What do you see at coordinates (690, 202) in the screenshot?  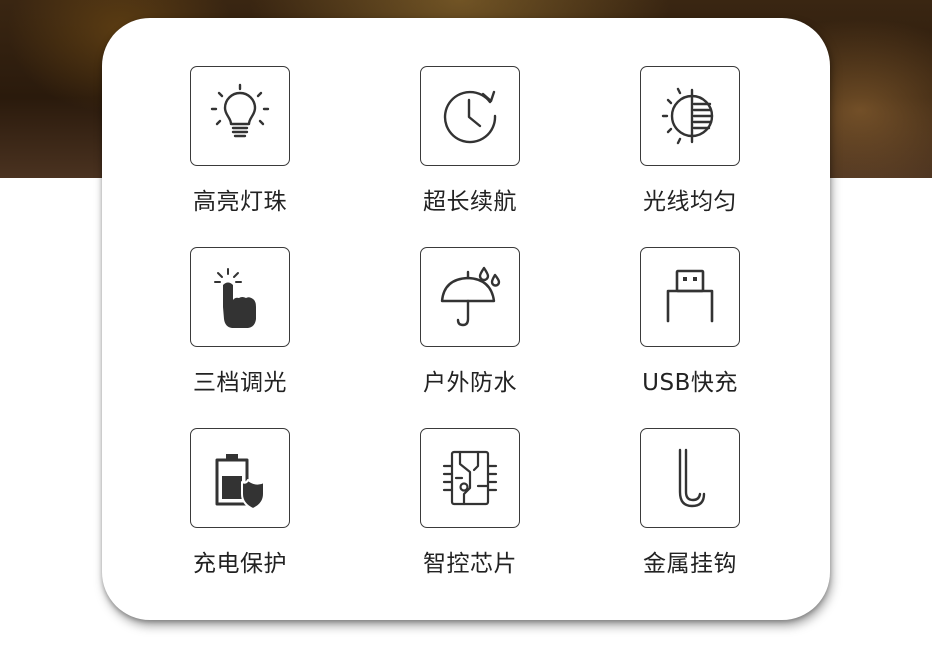 I see `feature-label: 光线均匀` at bounding box center [690, 202].